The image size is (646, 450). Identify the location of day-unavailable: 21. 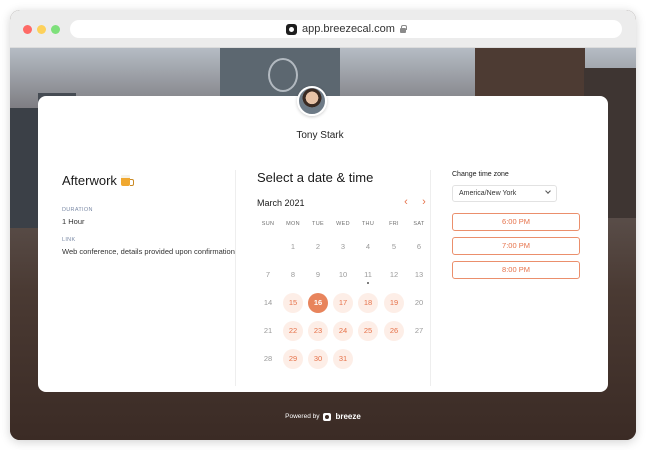
(268, 330).